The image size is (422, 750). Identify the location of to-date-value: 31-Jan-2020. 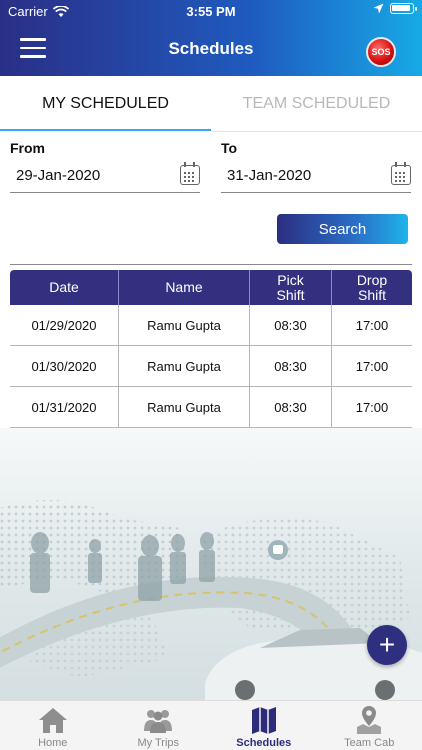
(269, 175).